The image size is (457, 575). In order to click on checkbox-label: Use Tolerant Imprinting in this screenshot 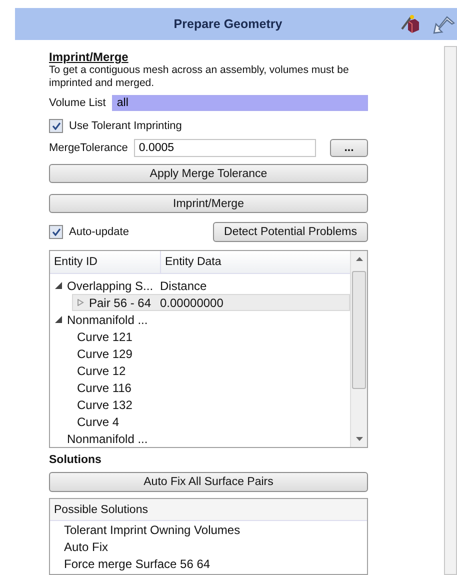, I will do `click(125, 126)`.